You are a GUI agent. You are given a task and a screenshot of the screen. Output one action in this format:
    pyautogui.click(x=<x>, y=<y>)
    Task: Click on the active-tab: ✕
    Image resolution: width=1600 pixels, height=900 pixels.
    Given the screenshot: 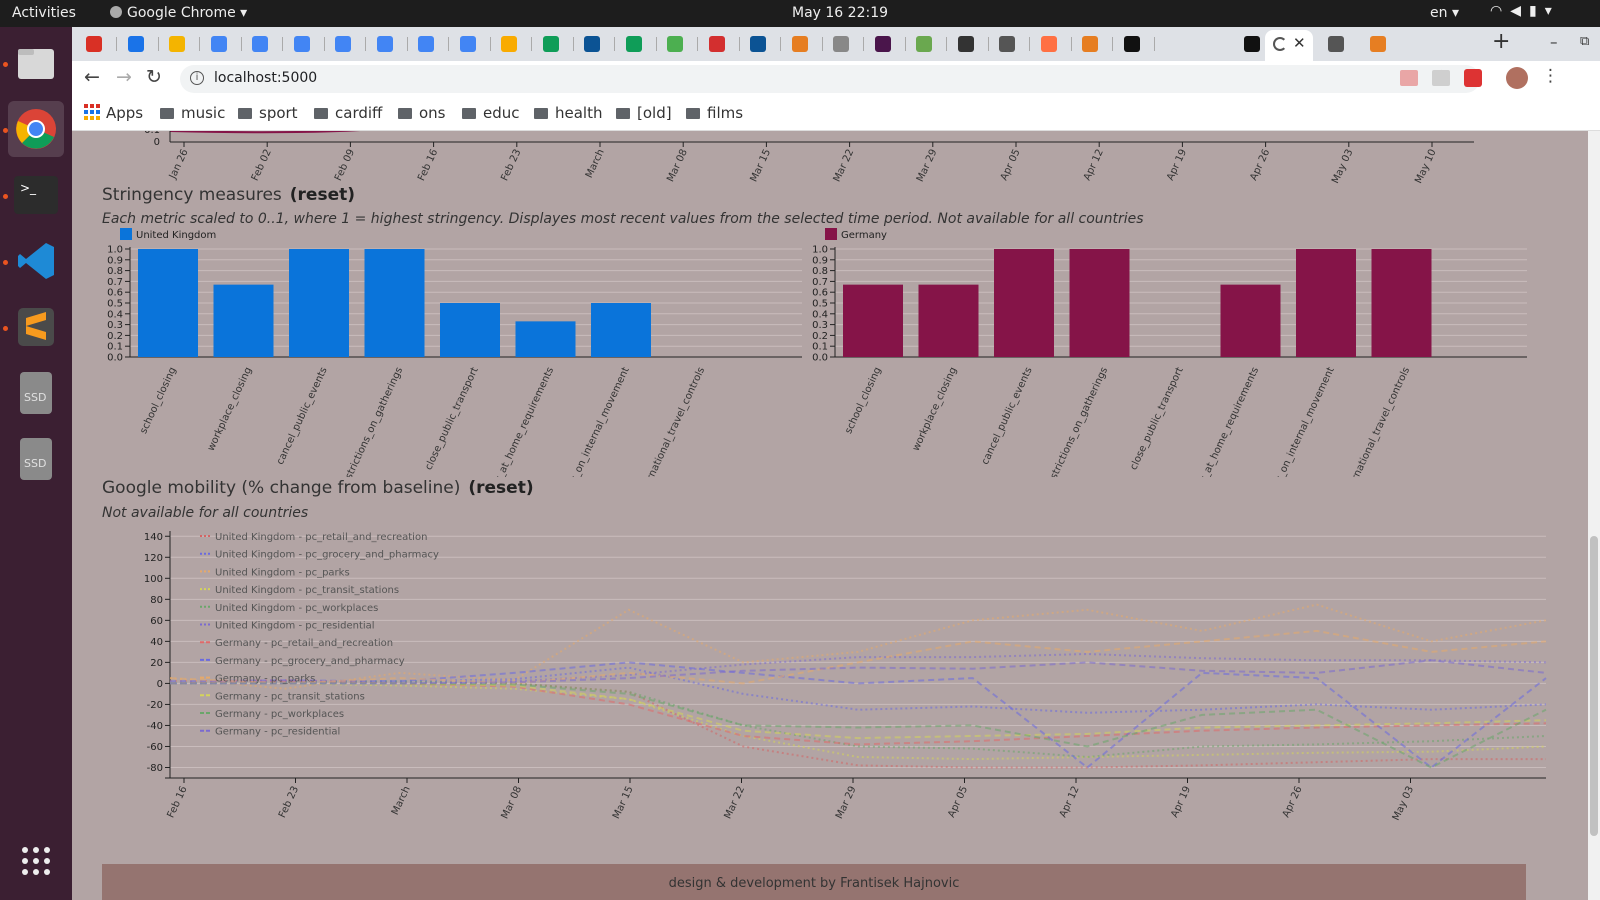 What is the action you would take?
    pyautogui.click(x=1289, y=45)
    